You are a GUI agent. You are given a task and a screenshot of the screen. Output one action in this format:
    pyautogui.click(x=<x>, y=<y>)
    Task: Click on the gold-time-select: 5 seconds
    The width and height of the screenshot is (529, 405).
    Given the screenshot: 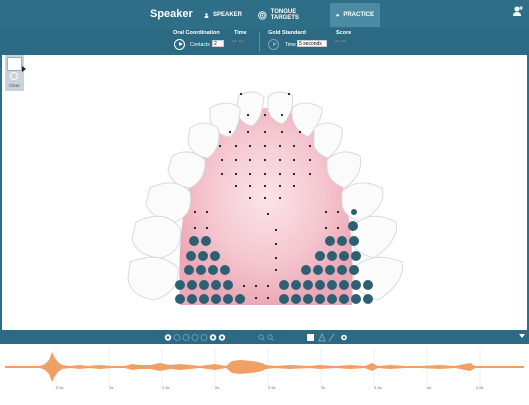 What is the action you would take?
    pyautogui.click(x=312, y=43)
    